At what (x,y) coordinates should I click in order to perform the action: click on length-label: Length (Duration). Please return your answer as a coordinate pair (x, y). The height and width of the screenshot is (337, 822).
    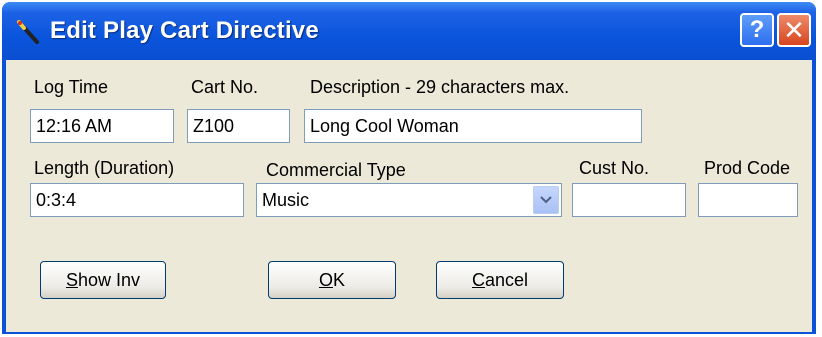
    Looking at the image, I should click on (104, 168).